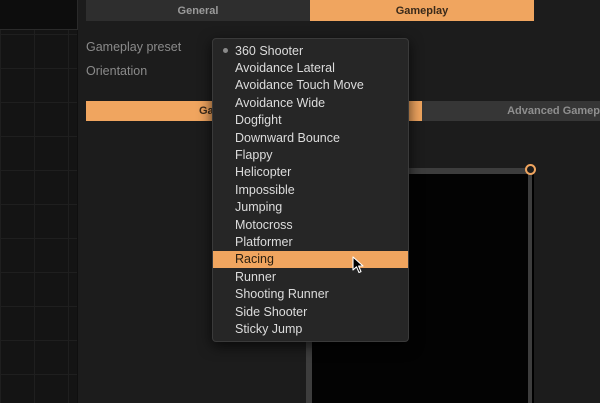 The height and width of the screenshot is (403, 600). What do you see at coordinates (310, 276) in the screenshot?
I see `menu-item-runner: Runner` at bounding box center [310, 276].